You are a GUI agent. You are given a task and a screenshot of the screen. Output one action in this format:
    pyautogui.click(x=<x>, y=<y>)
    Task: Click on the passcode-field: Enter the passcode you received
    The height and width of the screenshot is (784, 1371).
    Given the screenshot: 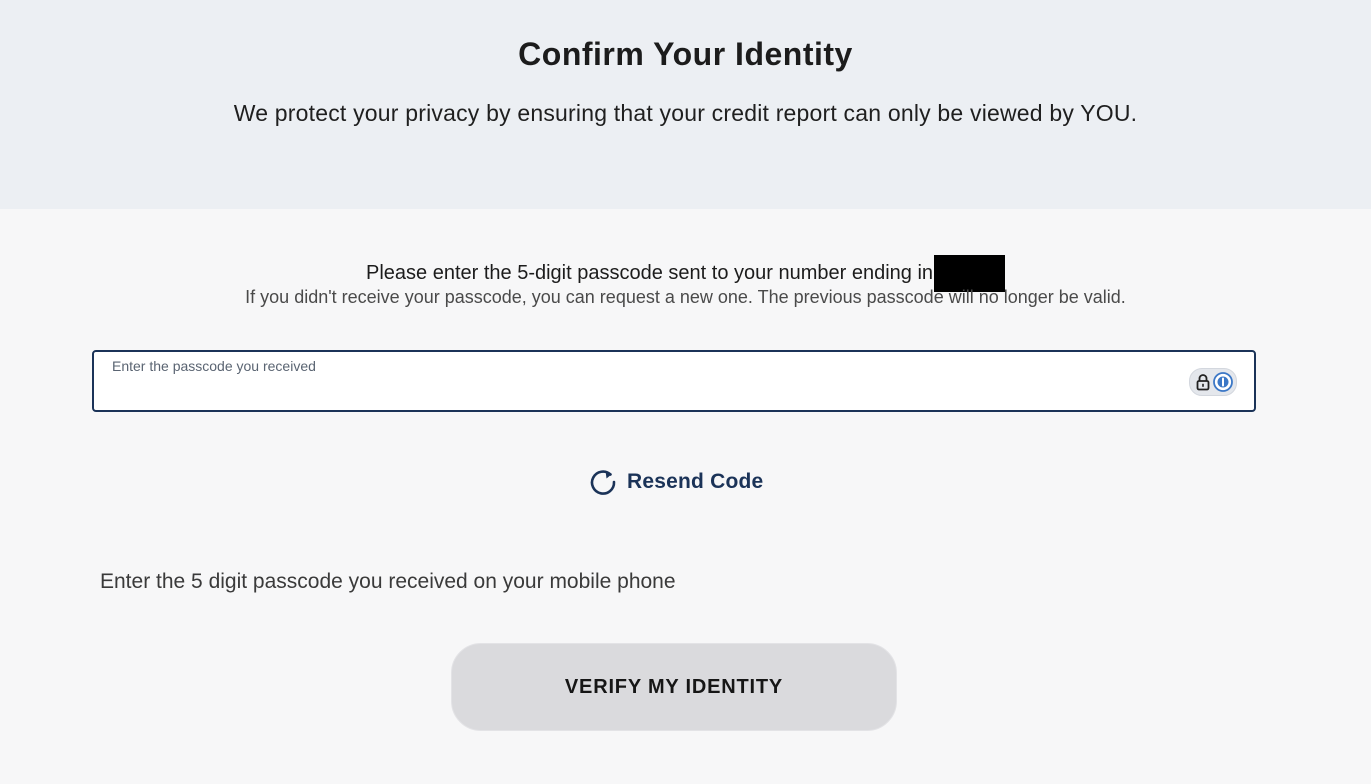 What is the action you would take?
    pyautogui.click(x=674, y=381)
    